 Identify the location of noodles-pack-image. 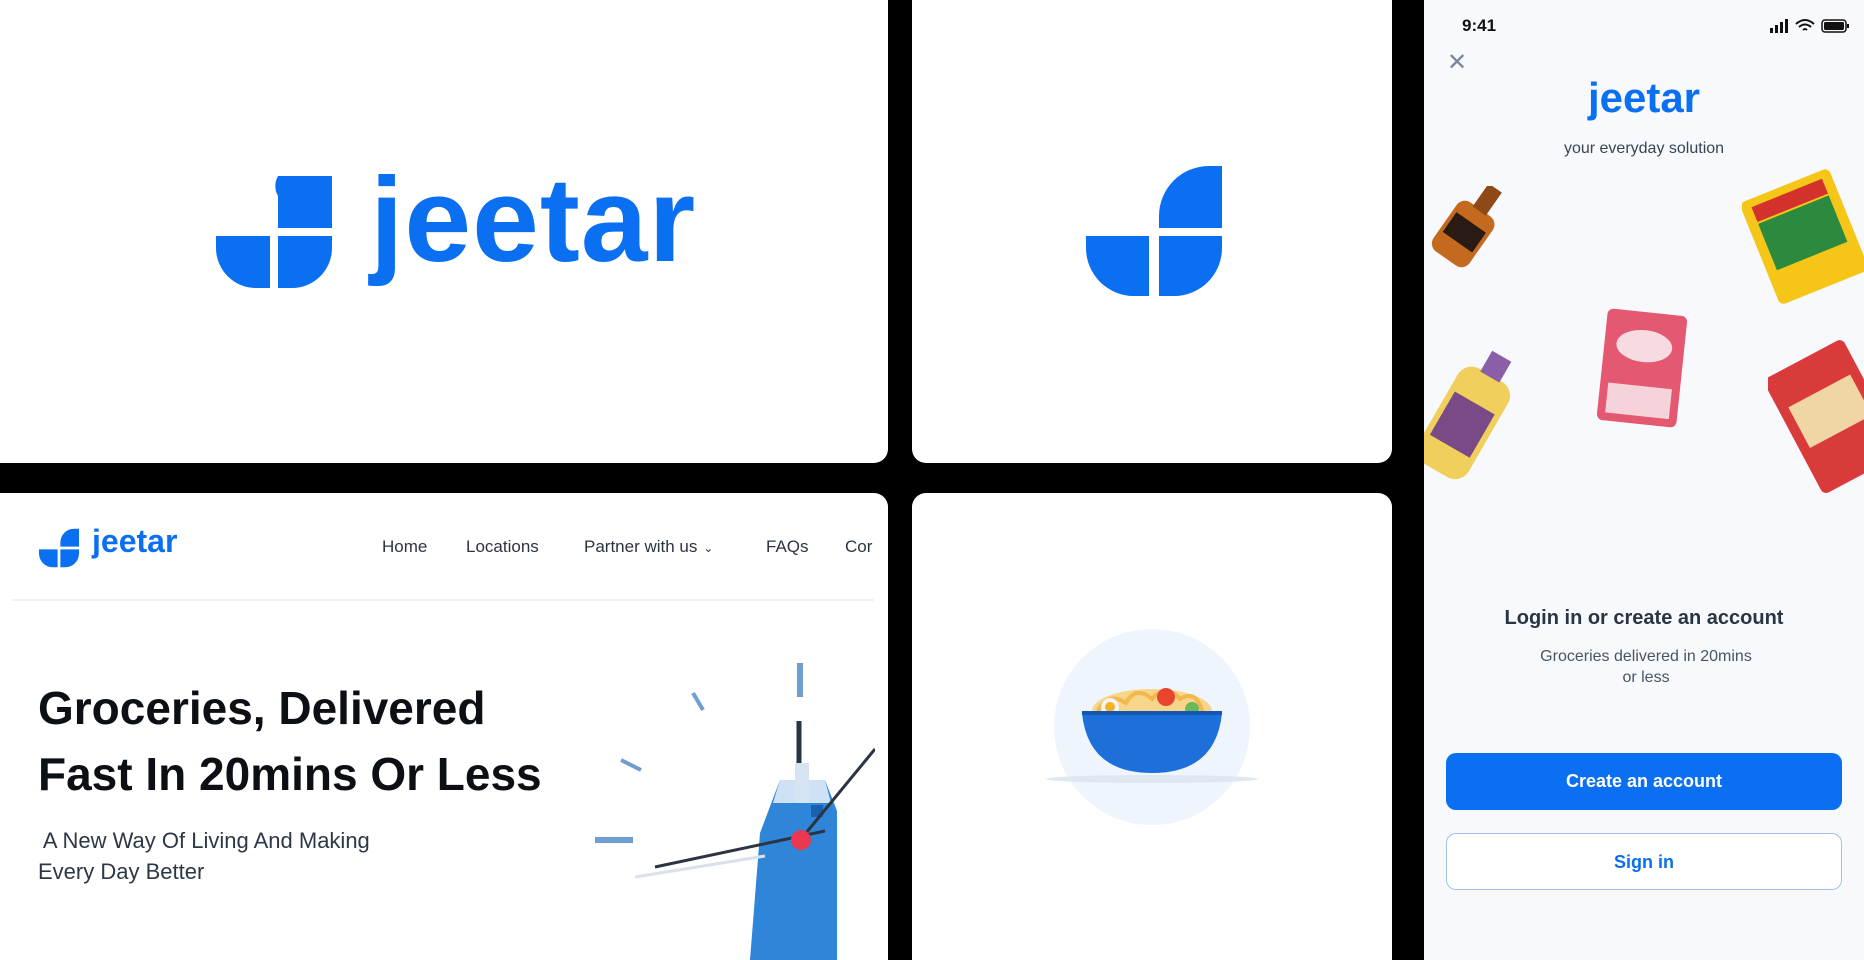
(1803, 236).